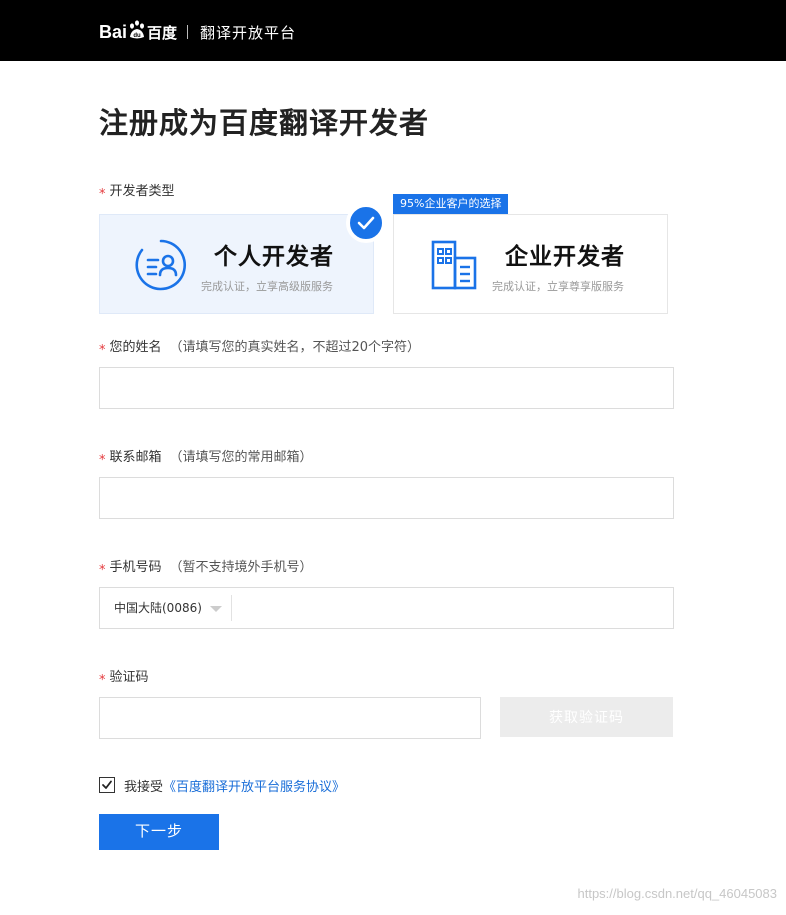  Describe the element at coordinates (241, 457) in the screenshot. I see `email-hint: （请填写您的常用邮箱）` at that location.